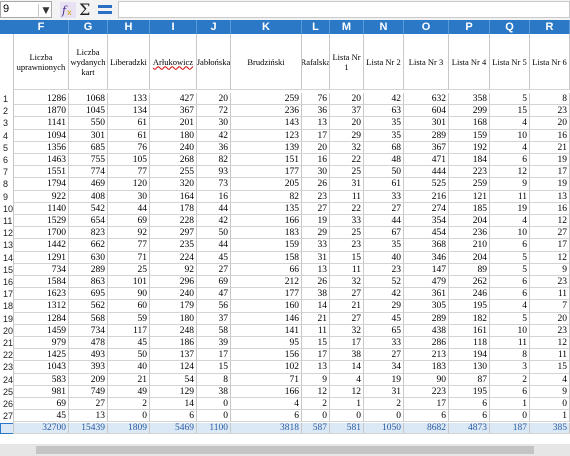 The height and width of the screenshot is (456, 570). What do you see at coordinates (469, 294) in the screenshot?
I see `table-cell: 246` at bounding box center [469, 294].